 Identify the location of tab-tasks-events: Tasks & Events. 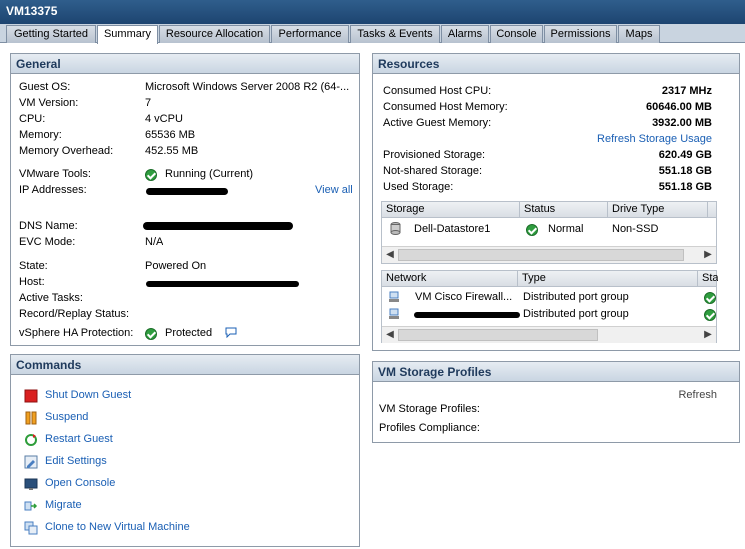
(395, 34).